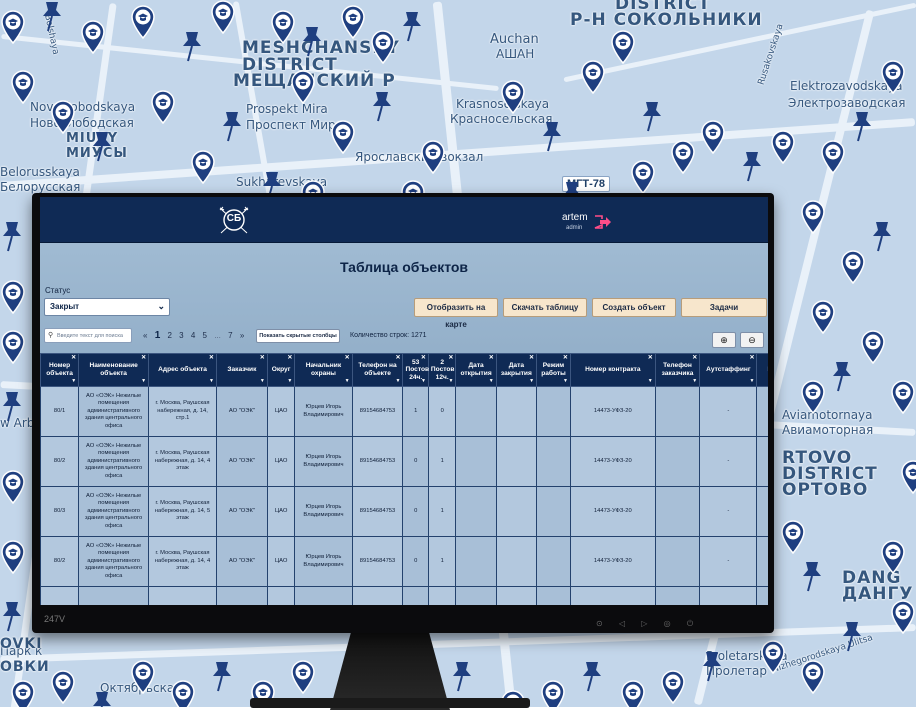 The height and width of the screenshot is (715, 916). What do you see at coordinates (677, 370) in the screenshot?
I see `column-header: Телефон заказчика ✕ ▼` at bounding box center [677, 370].